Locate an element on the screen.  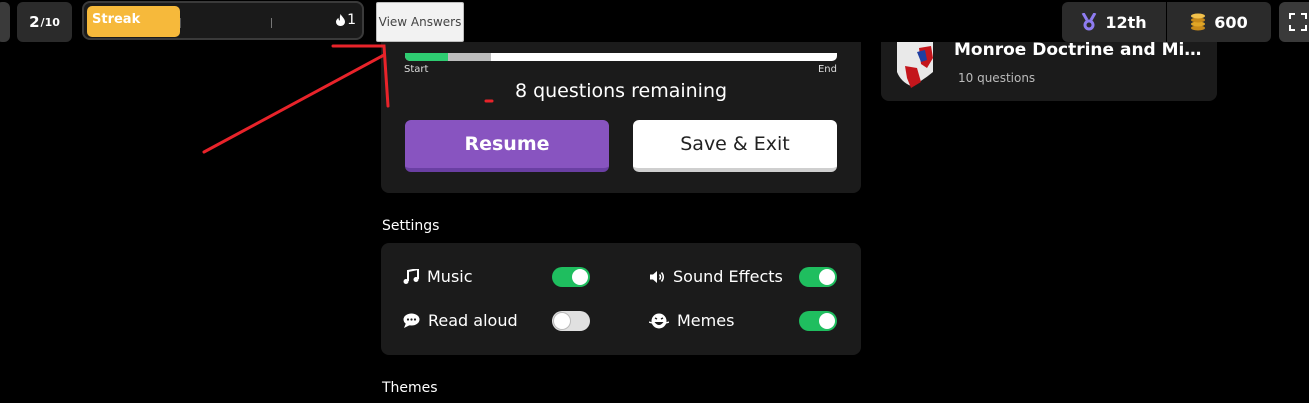
resume-button: Resume is located at coordinates (507, 146).